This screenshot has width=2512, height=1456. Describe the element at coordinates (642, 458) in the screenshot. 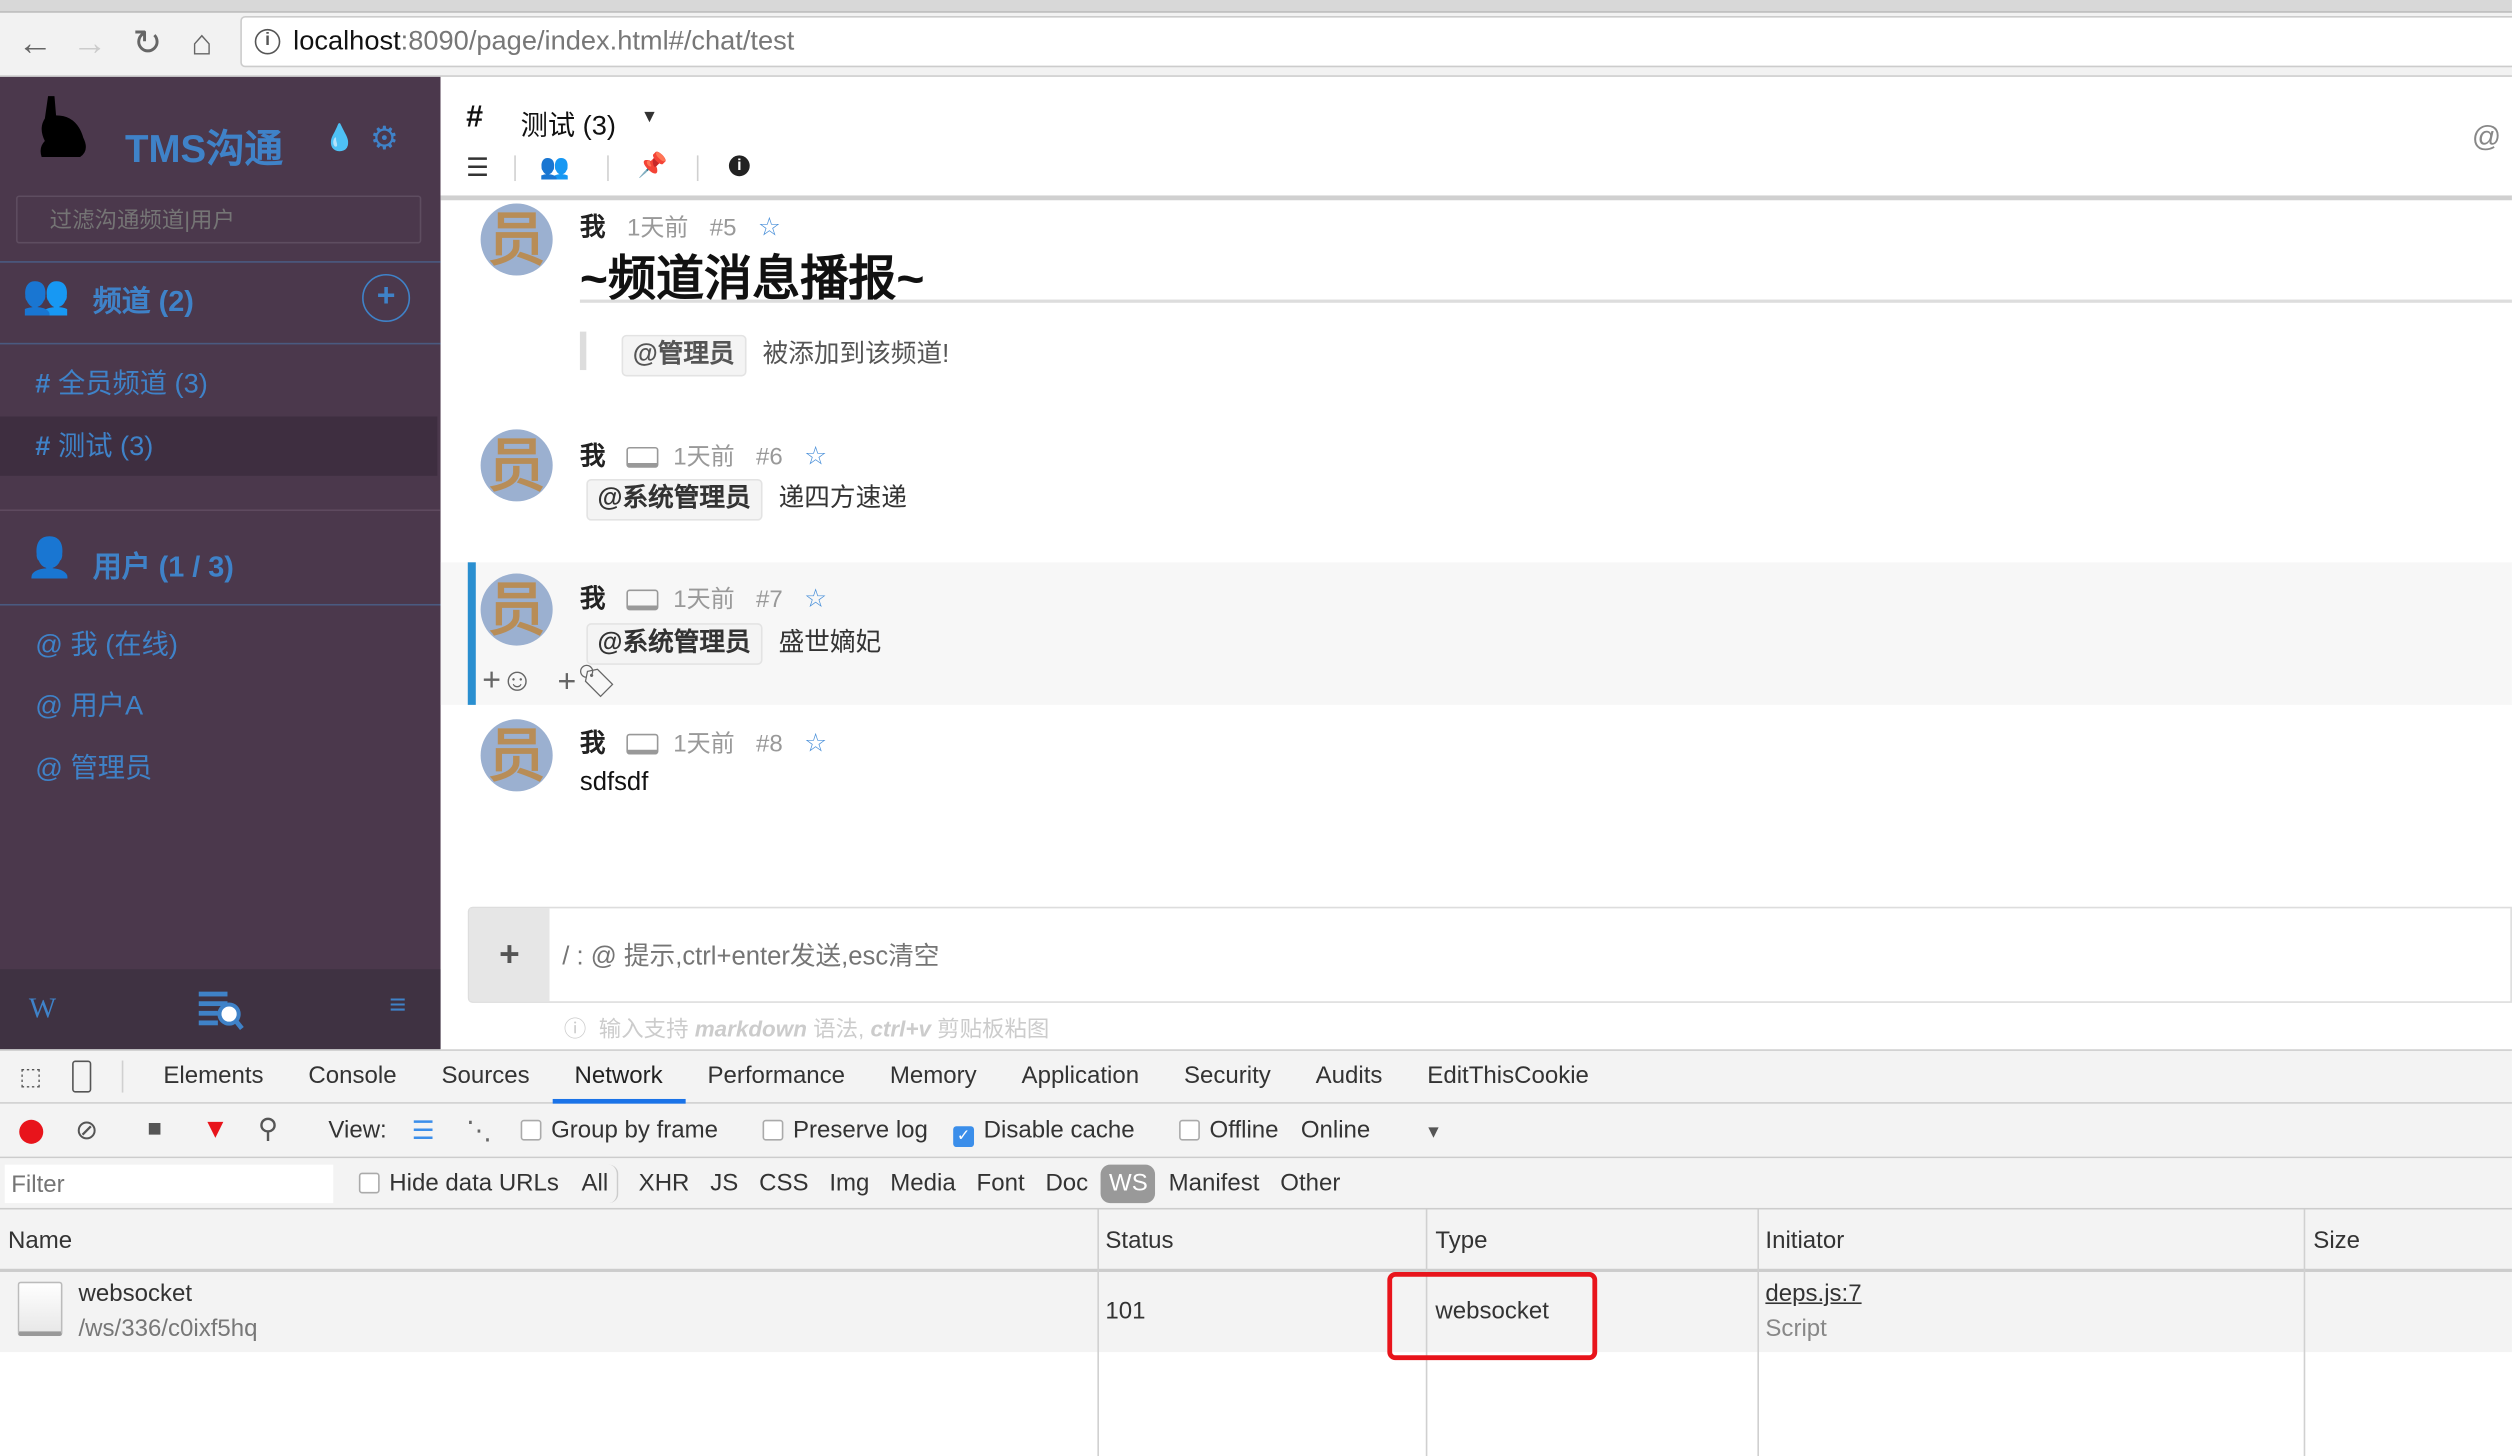

I see `laptop-icon` at that location.